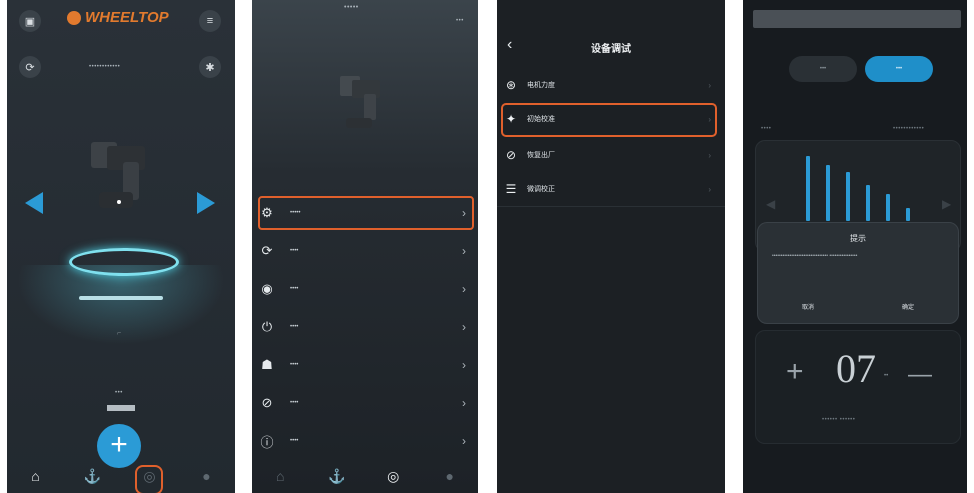  What do you see at coordinates (119, 333) in the screenshot?
I see `platform-indicator: ⌐` at bounding box center [119, 333].